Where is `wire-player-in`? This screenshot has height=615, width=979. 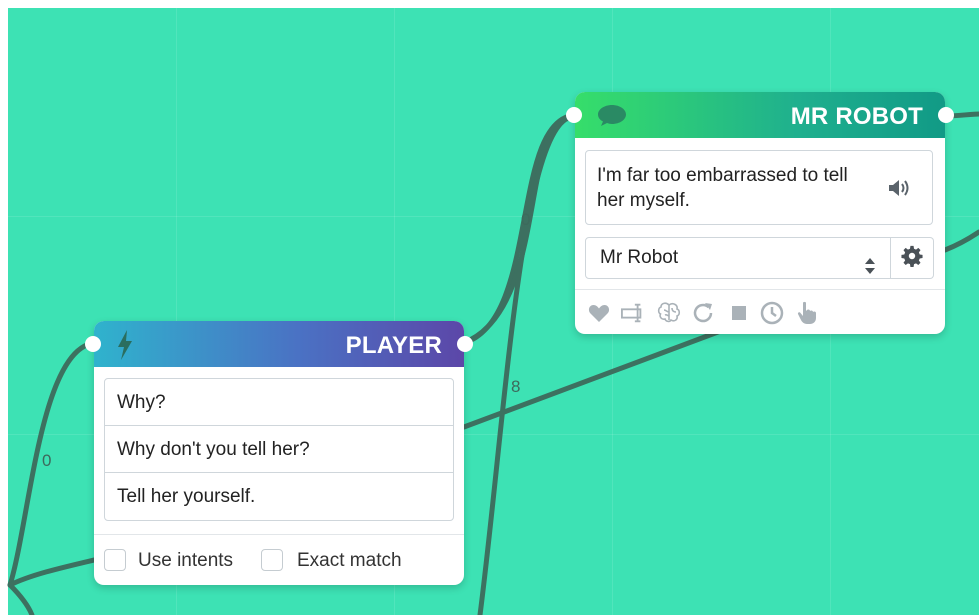
wire-player-in is located at coordinates (52, 464).